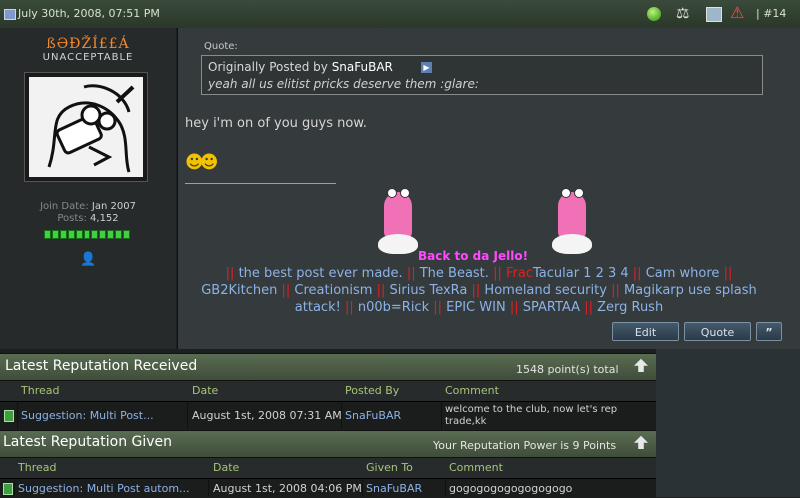 Image resolution: width=800 pixels, height=498 pixels. I want to click on rep-posted-by-link: SnaFuBAR, so click(373, 415).